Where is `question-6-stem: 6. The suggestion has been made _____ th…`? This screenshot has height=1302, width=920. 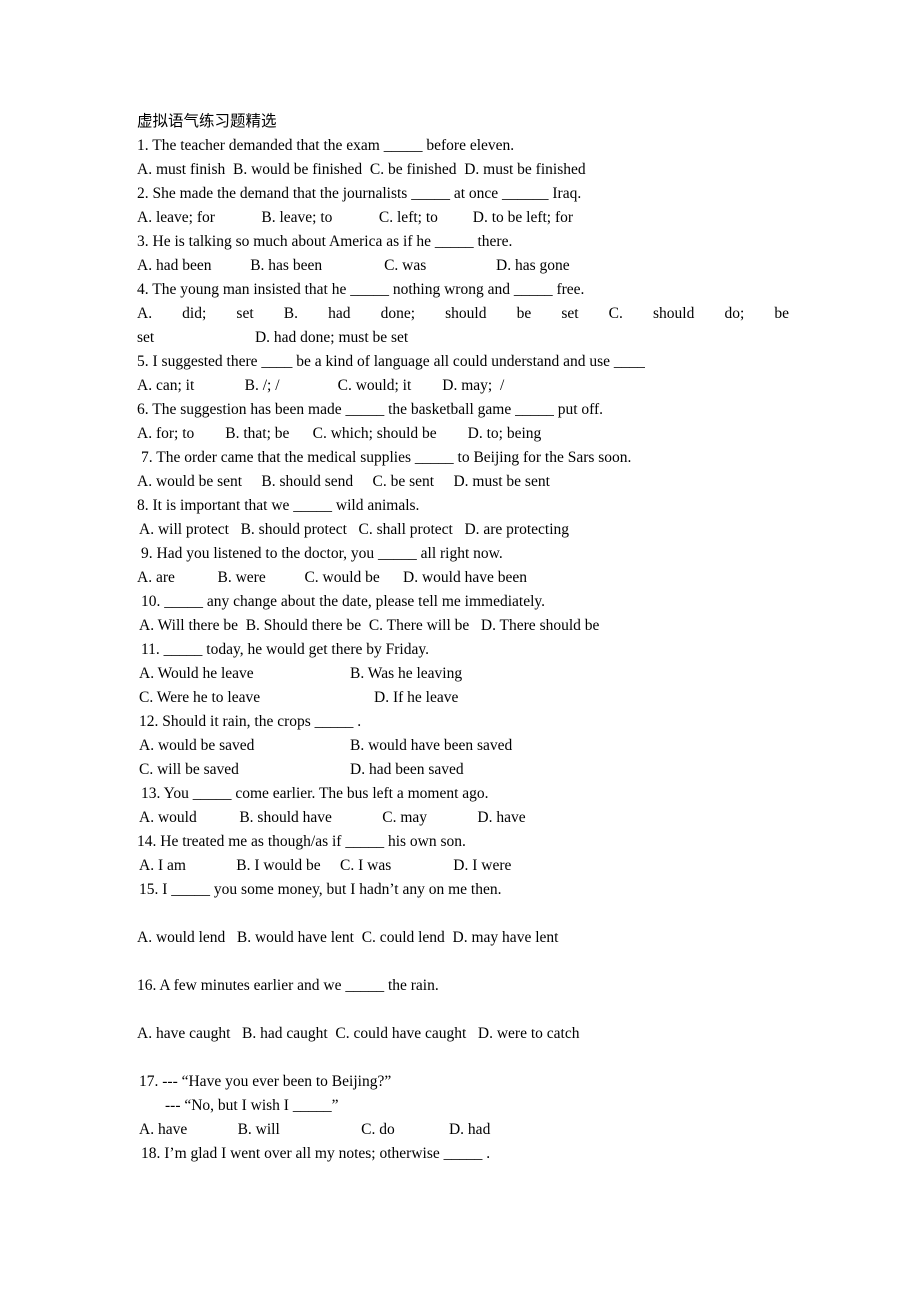
question-6-stem: 6. The suggestion has been made _____ th… is located at coordinates (370, 409).